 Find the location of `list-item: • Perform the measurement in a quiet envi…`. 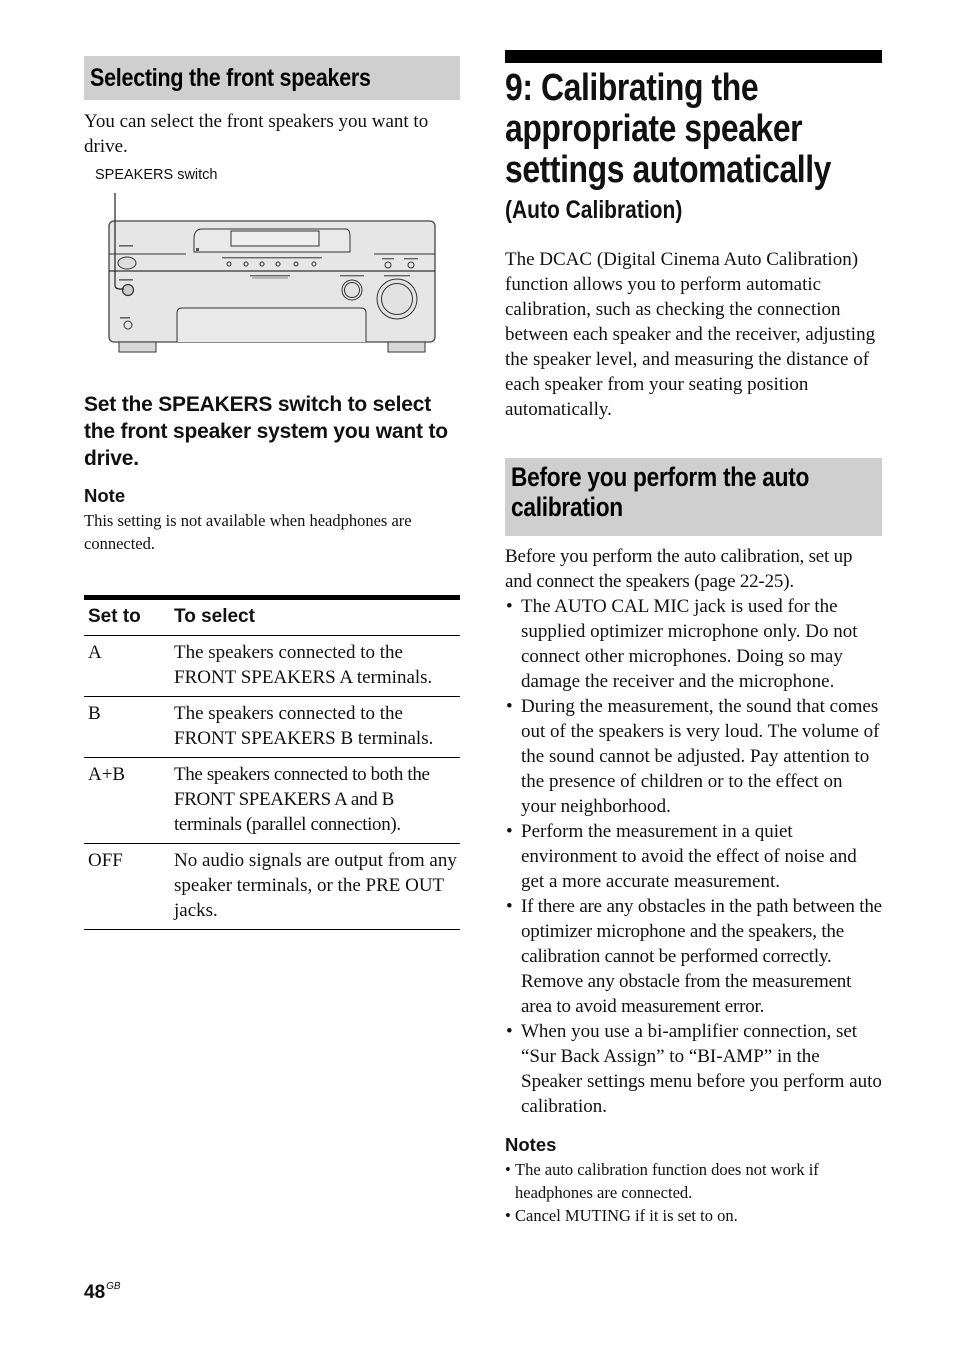

list-item: • Perform the measurement in a quiet envi… is located at coordinates (693, 856).